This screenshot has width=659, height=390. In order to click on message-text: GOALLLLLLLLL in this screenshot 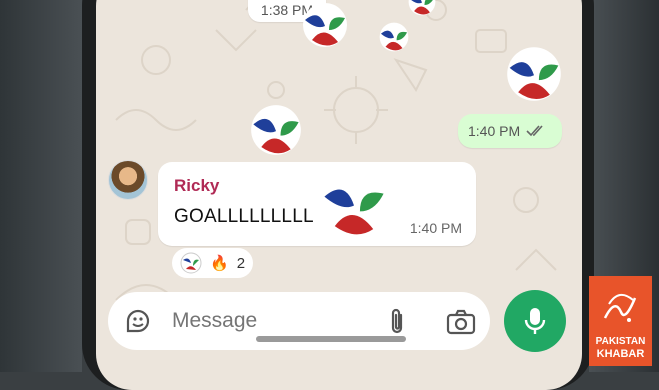, I will do `click(244, 216)`.